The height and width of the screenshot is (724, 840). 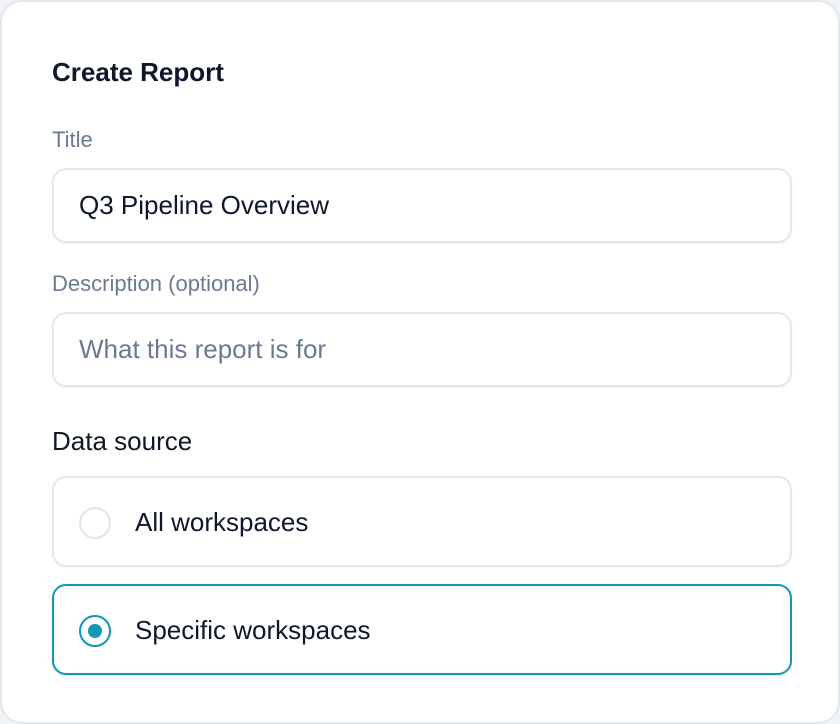 I want to click on option-label-specific-workspaces: Specific workspaces, so click(x=253, y=630).